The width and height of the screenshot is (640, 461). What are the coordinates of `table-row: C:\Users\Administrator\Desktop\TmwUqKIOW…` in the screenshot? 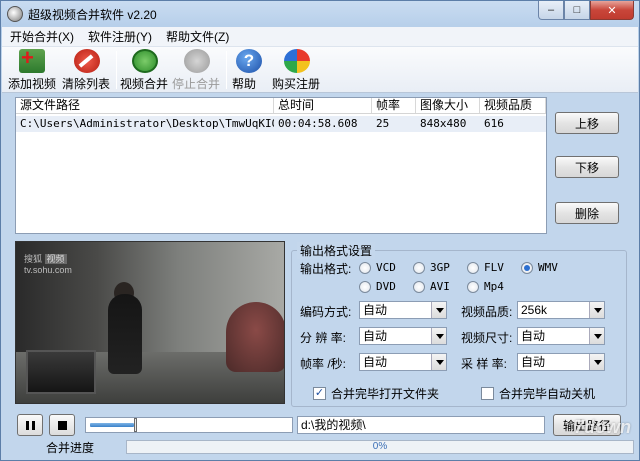 It's located at (281, 124).